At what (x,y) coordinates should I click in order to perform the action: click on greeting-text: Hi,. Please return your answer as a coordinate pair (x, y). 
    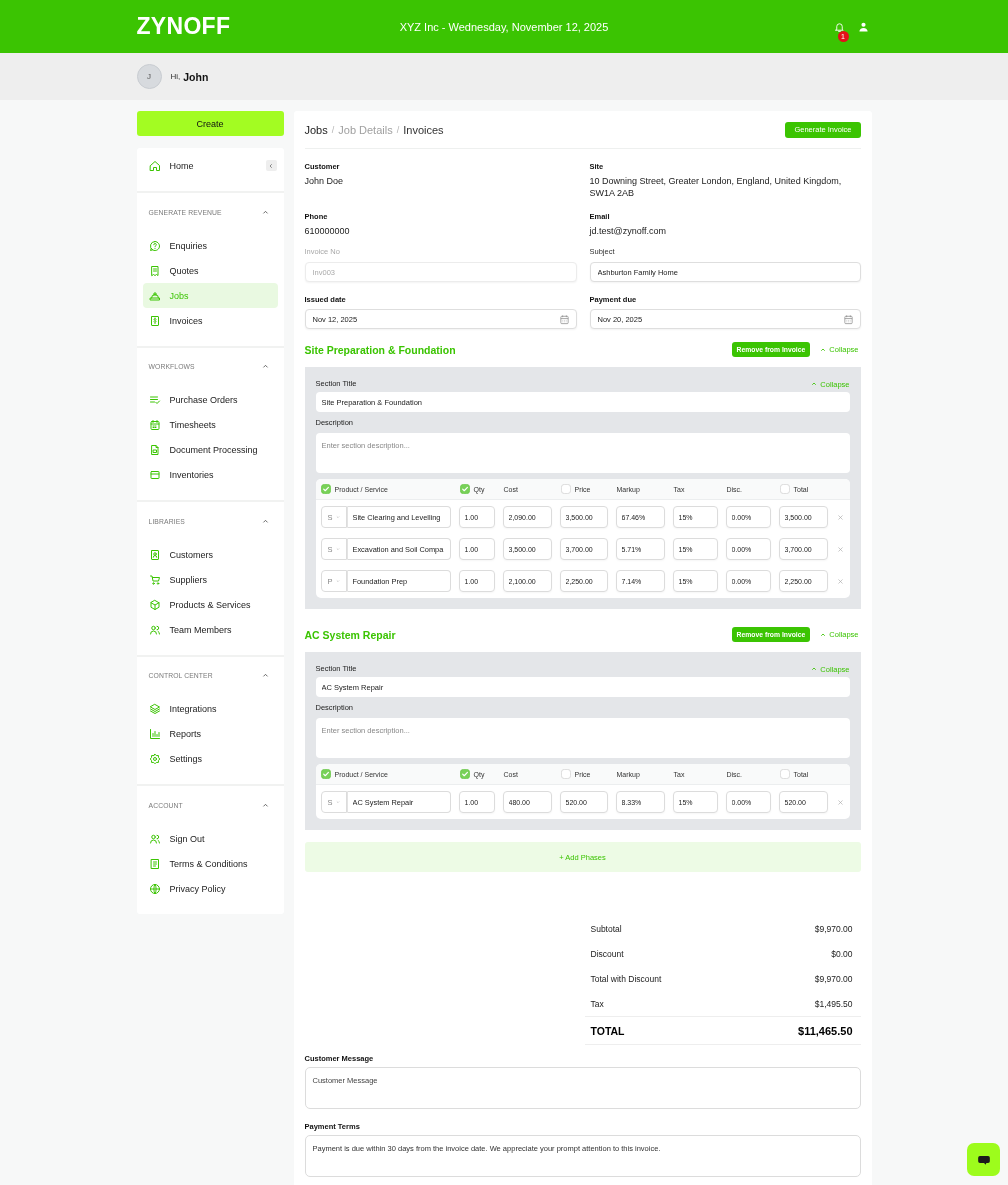
    Looking at the image, I should click on (175, 76).